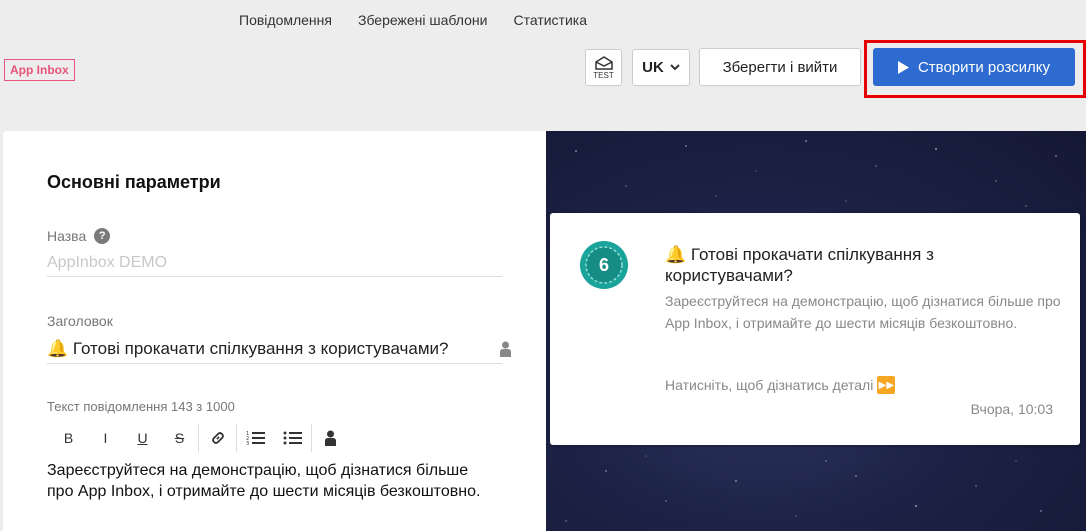 This screenshot has width=1086, height=531. Describe the element at coordinates (80, 321) in the screenshot. I see `header-label: Заголовок` at that location.